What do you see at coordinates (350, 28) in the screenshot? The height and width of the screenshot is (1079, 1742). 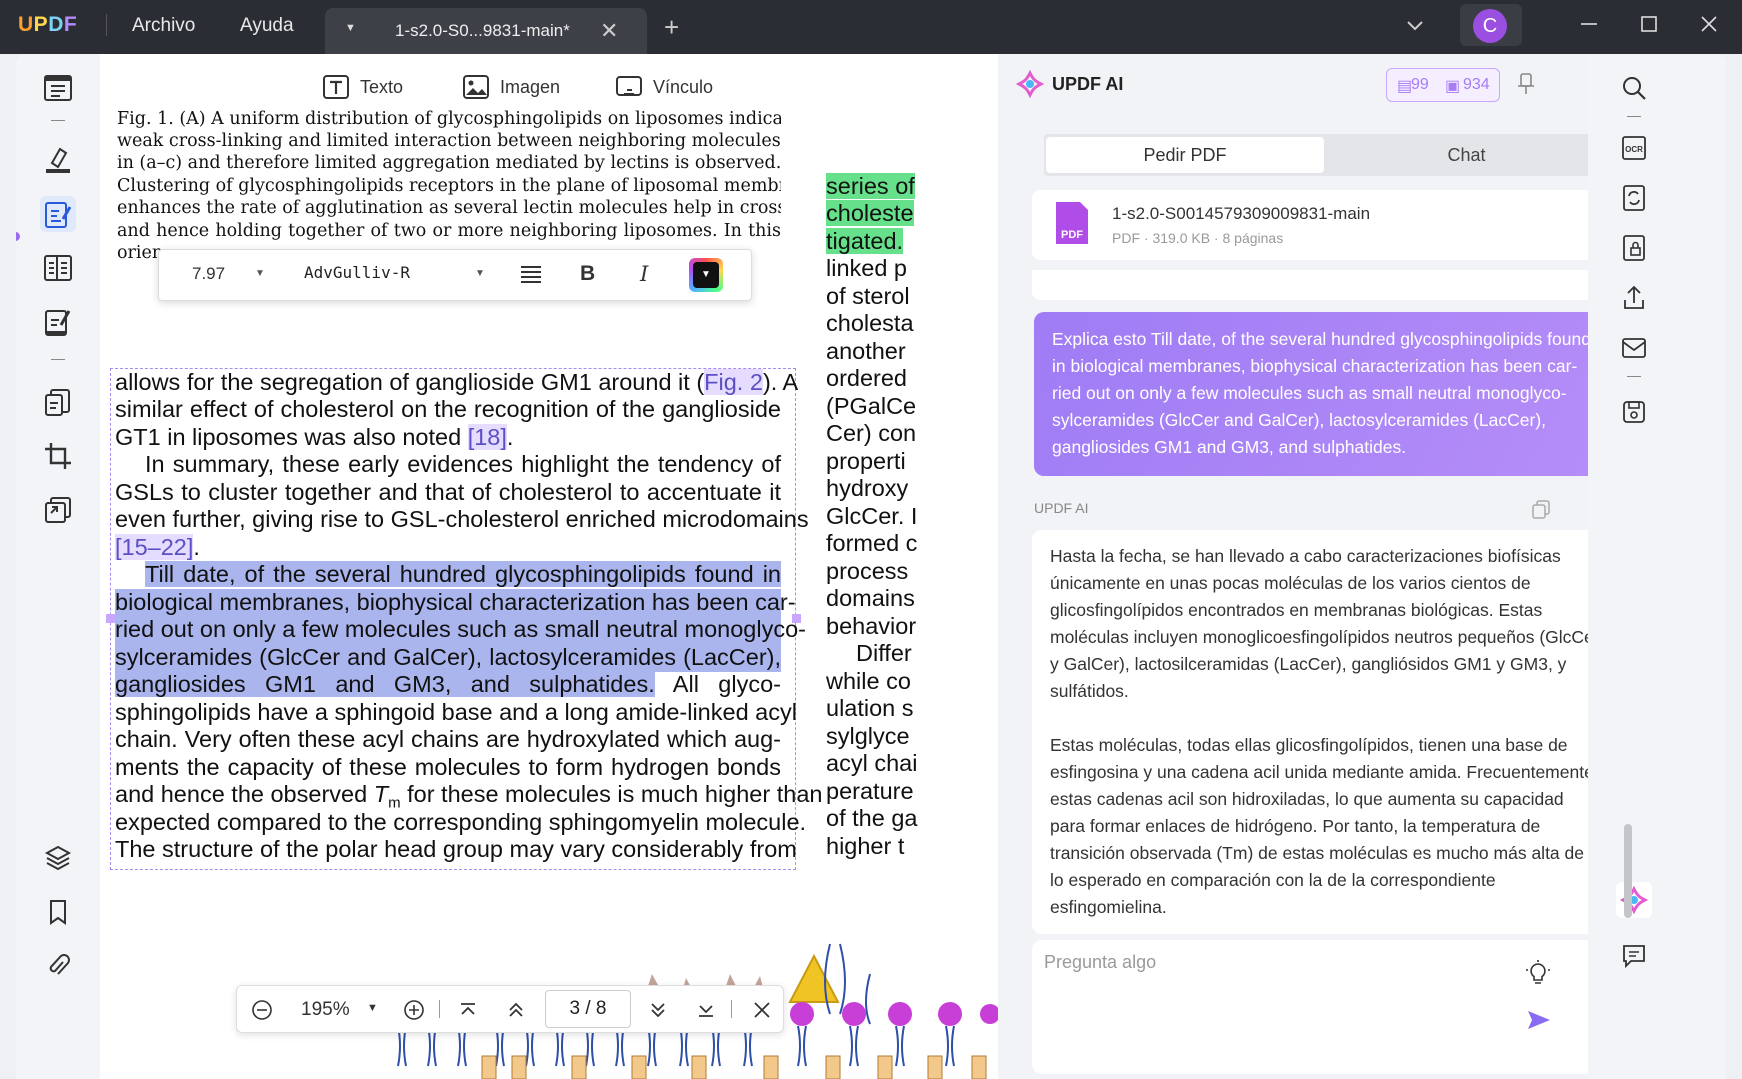 I see `tab-dropdown-icon: ▼` at bounding box center [350, 28].